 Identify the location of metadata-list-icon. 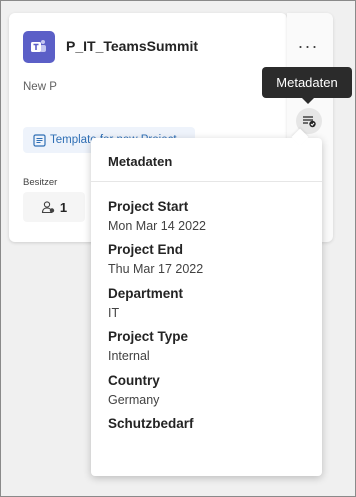
(309, 121).